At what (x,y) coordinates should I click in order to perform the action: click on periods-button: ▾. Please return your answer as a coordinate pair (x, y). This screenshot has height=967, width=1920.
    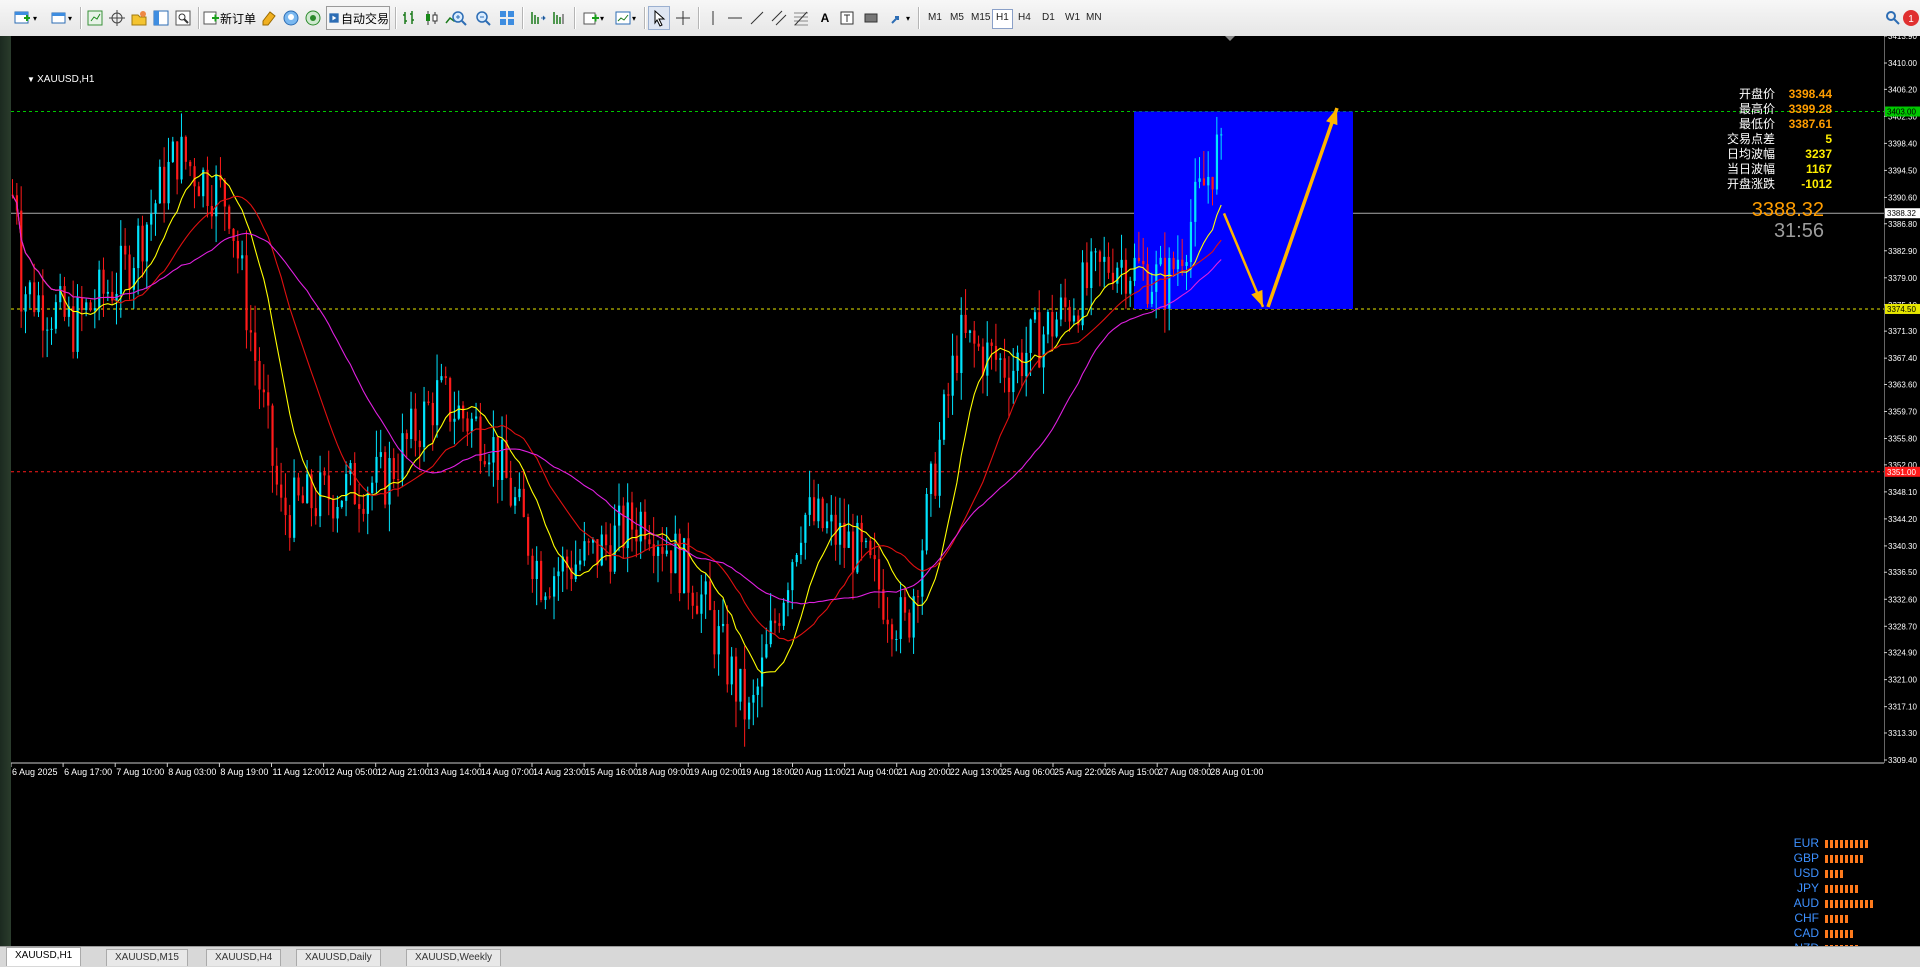
    Looking at the image, I should click on (625, 18).